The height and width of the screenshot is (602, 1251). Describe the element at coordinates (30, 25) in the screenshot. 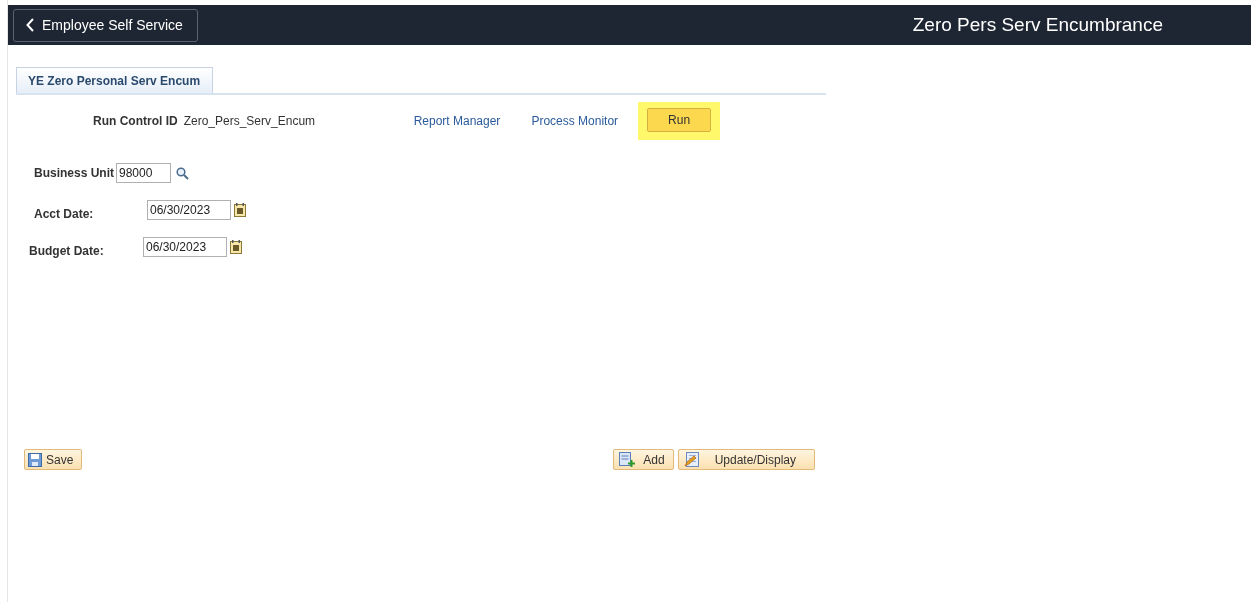

I see `chevron-left-icon` at that location.